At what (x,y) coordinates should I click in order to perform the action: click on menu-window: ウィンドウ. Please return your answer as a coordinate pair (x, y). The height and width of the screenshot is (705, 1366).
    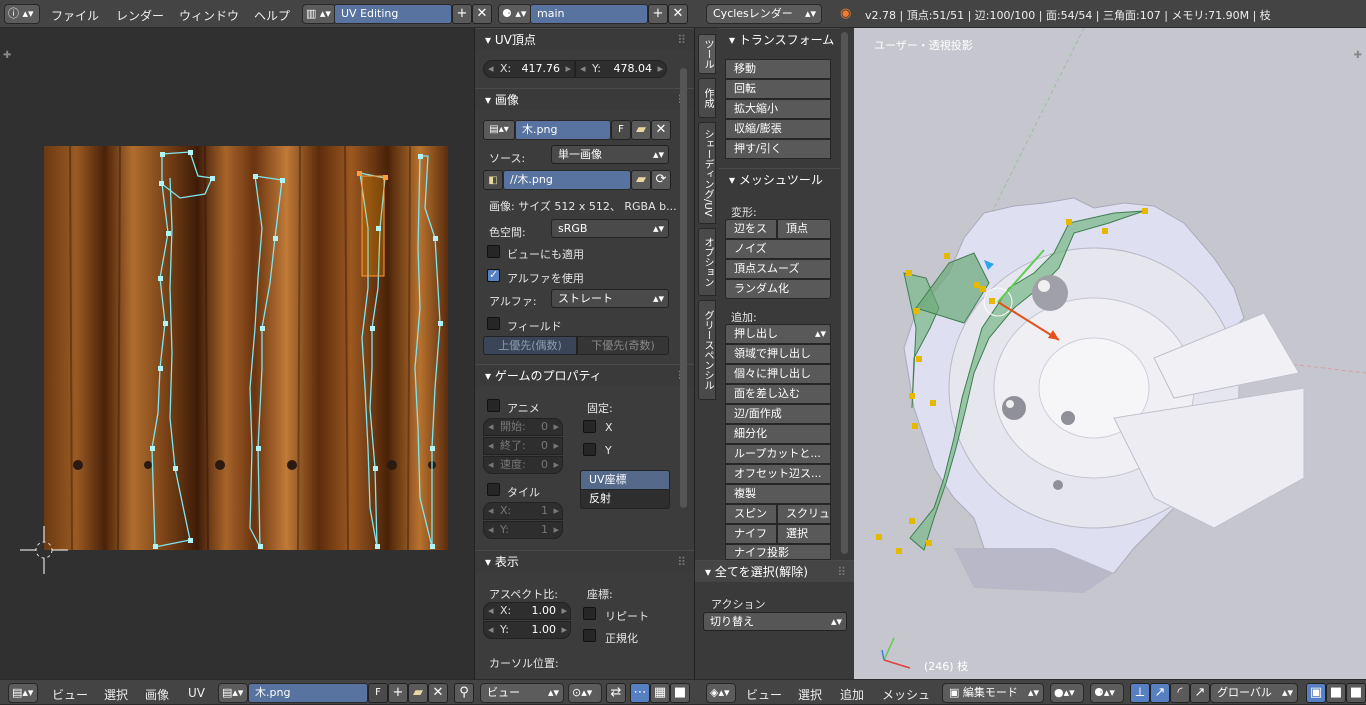
    Looking at the image, I should click on (209, 15).